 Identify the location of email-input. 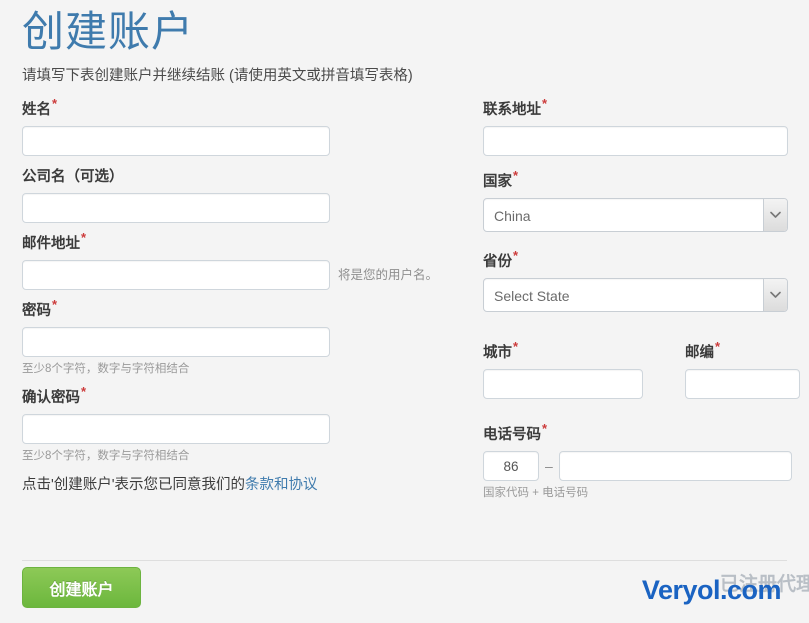
(176, 275).